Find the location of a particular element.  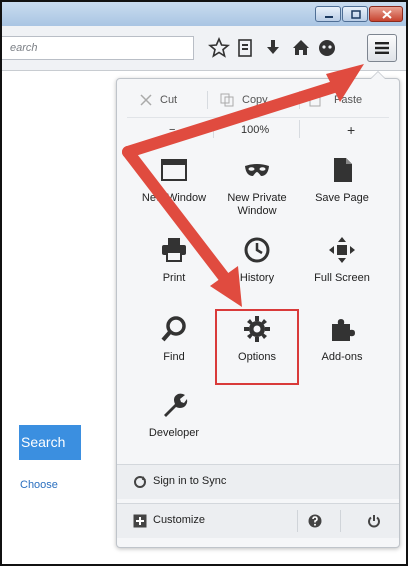

sign-in-sync-button: Sign in to Sync is located at coordinates (258, 481).